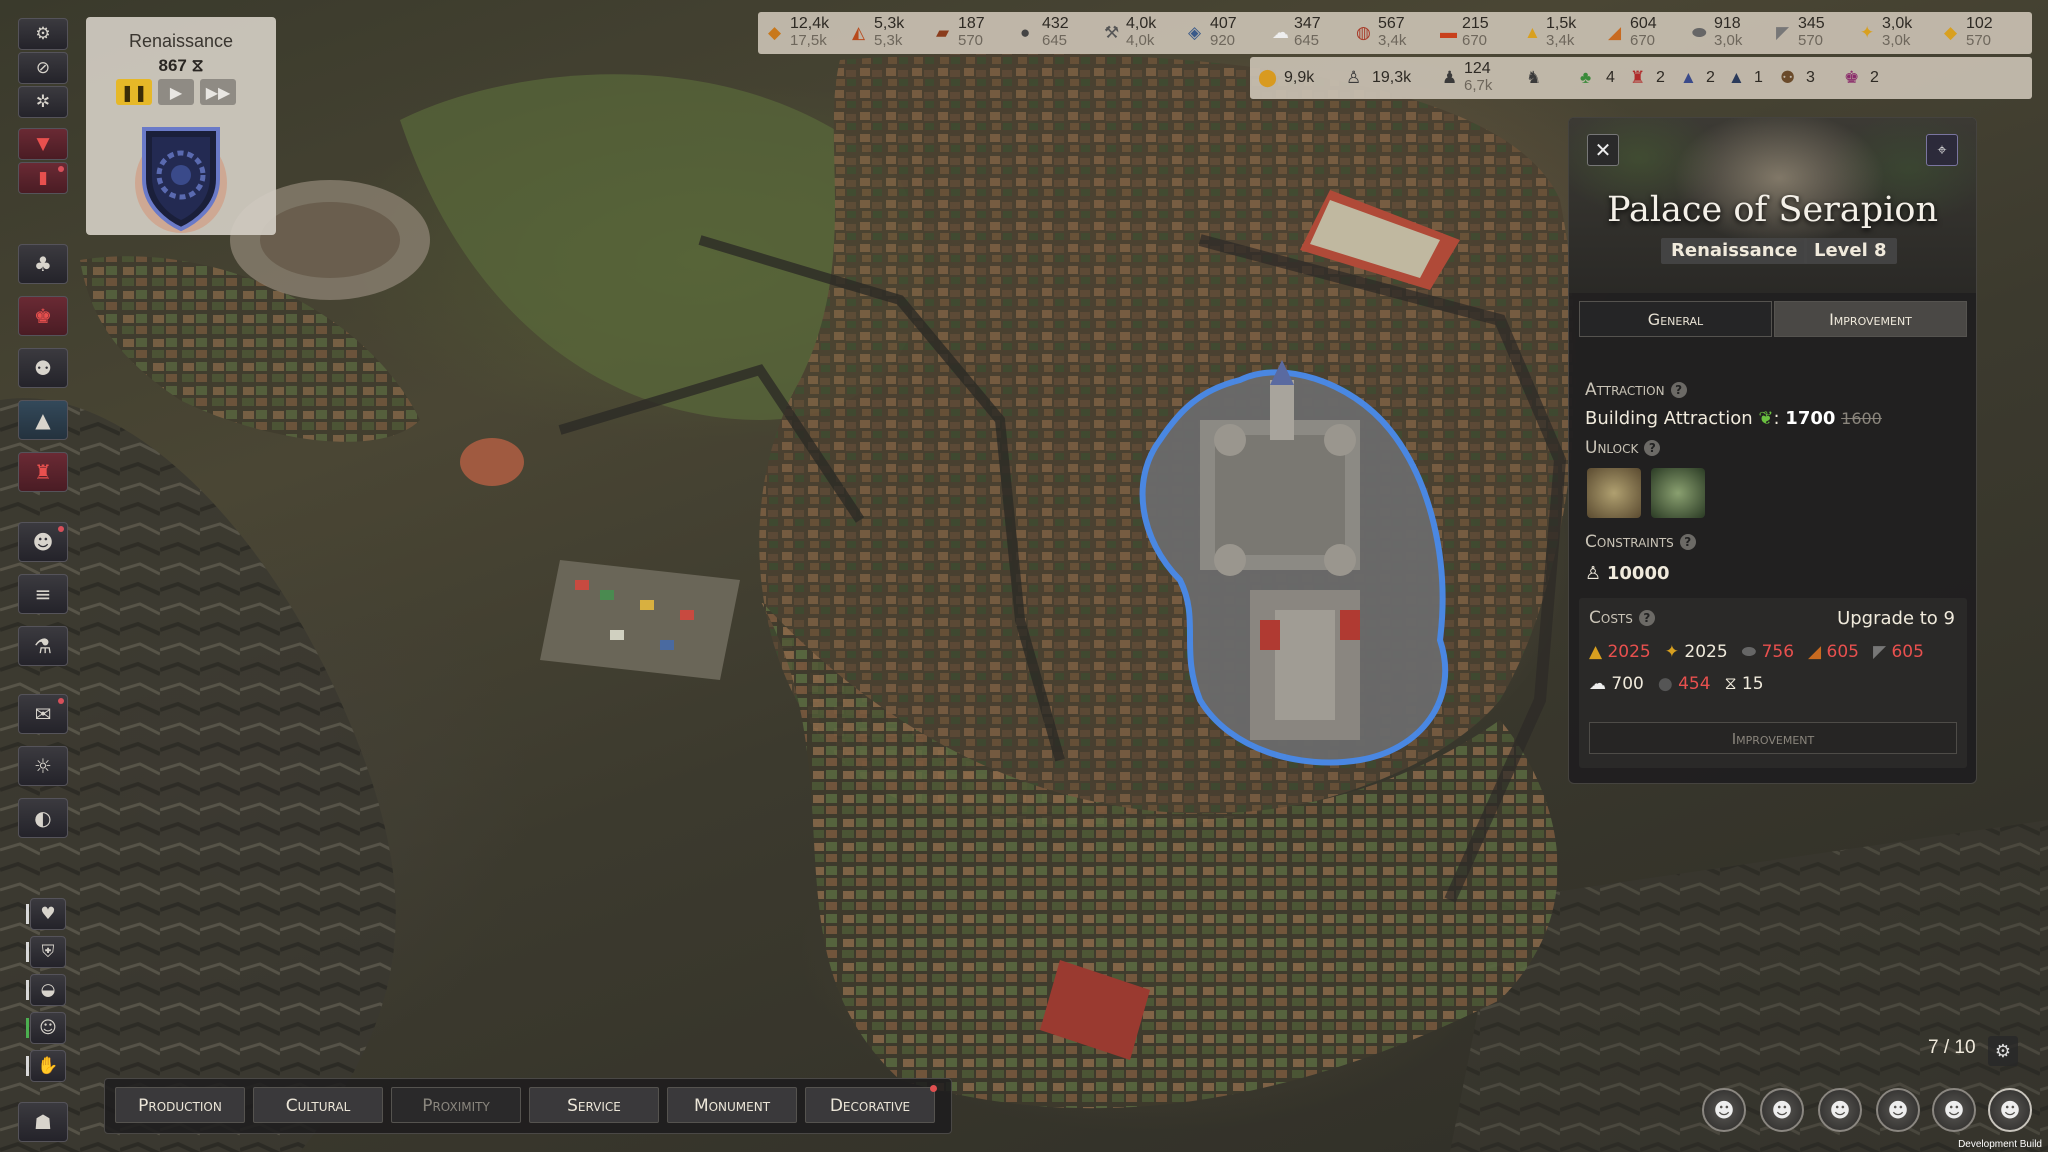 Image resolution: width=2048 pixels, height=1152 pixels. What do you see at coordinates (43, 144) in the screenshot?
I see `filter-button: ▼` at bounding box center [43, 144].